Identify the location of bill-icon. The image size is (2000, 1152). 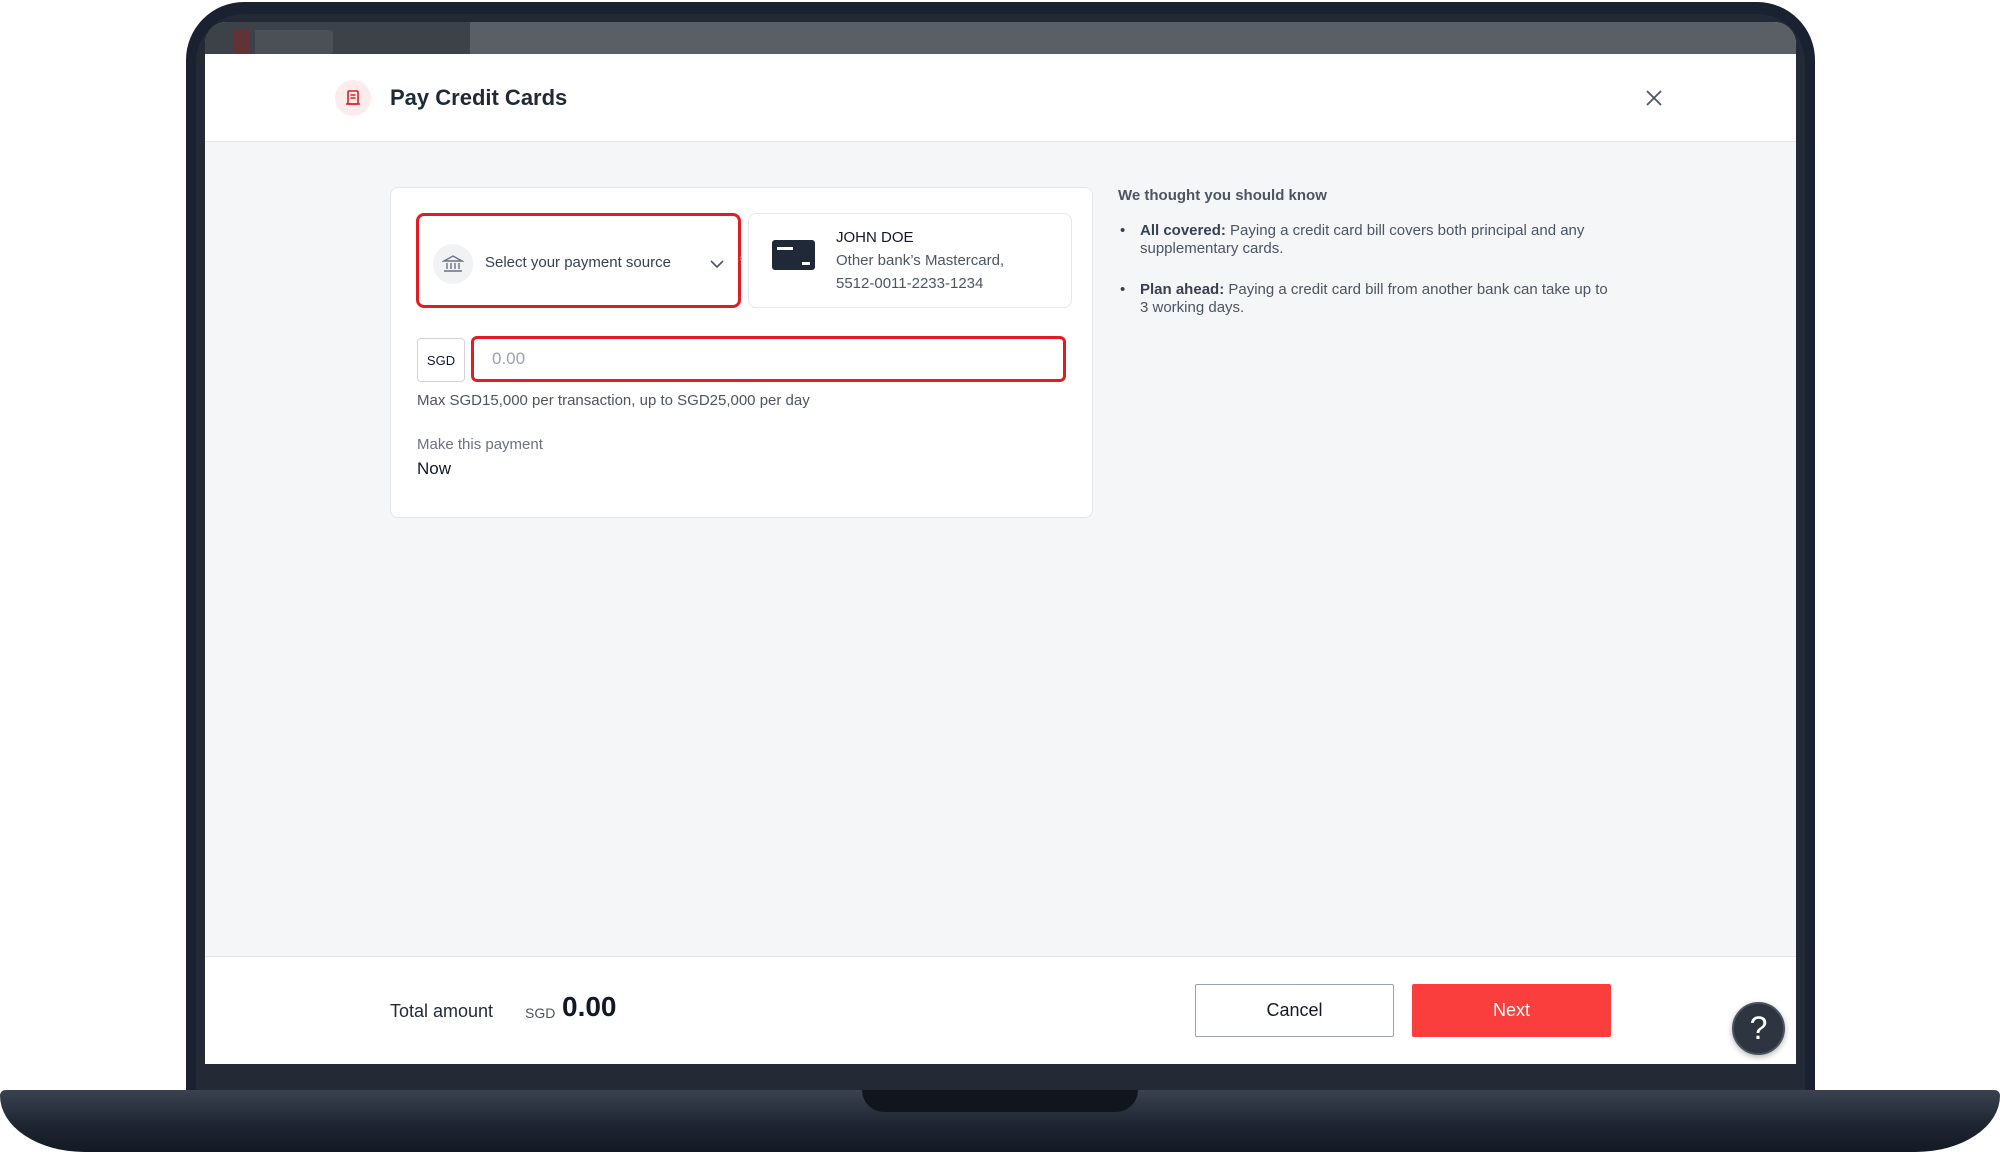
(353, 98).